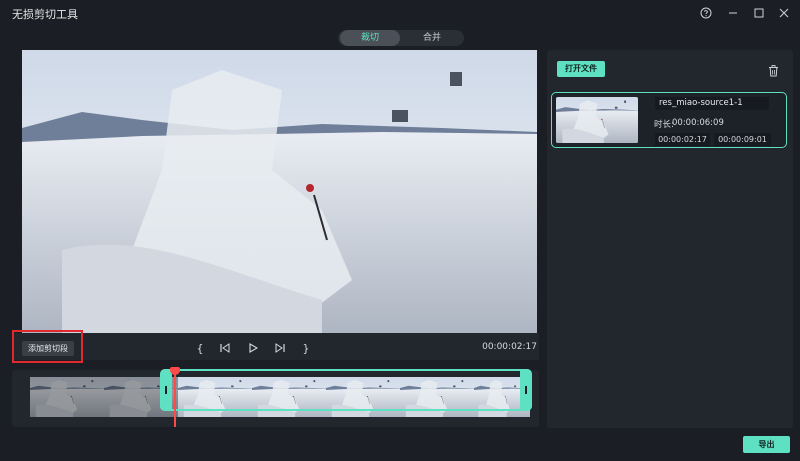  I want to click on mode-tabs: 裁切 合并, so click(401, 38).